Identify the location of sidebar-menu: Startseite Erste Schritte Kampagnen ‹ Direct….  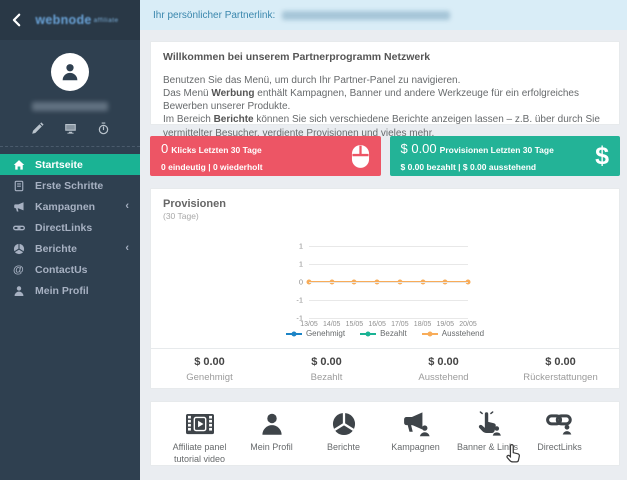
(70, 227).